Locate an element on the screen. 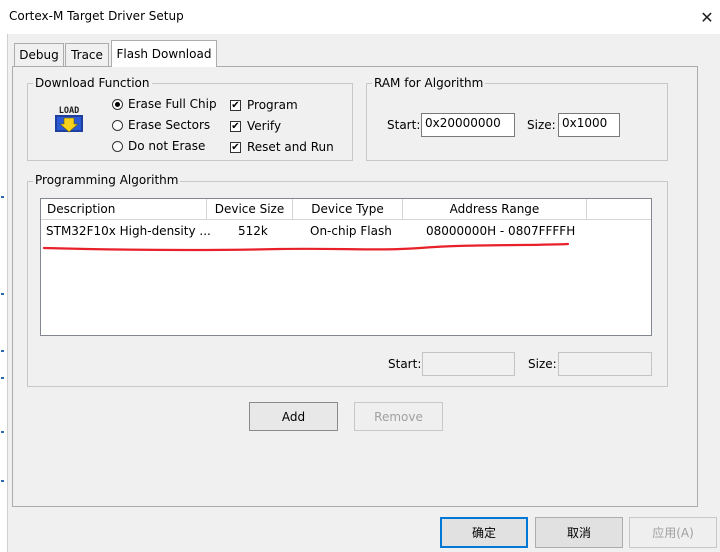 This screenshot has width=720, height=552. verify-label: Verify is located at coordinates (264, 126).